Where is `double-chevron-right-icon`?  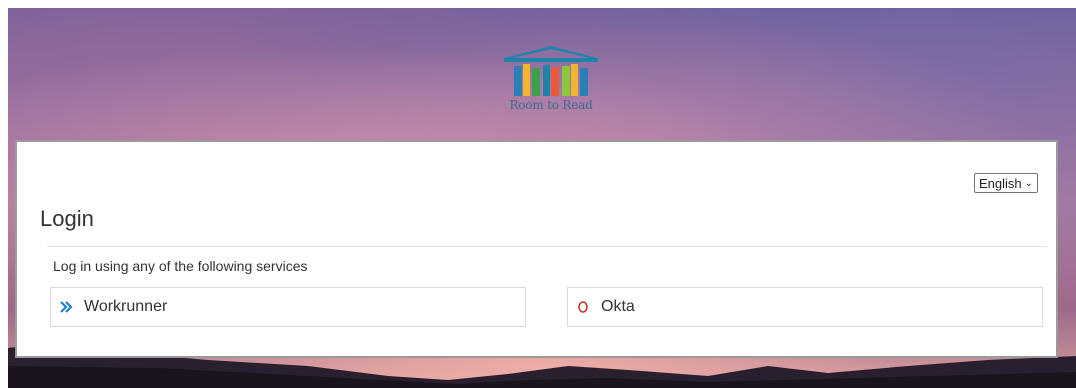 double-chevron-right-icon is located at coordinates (66, 307).